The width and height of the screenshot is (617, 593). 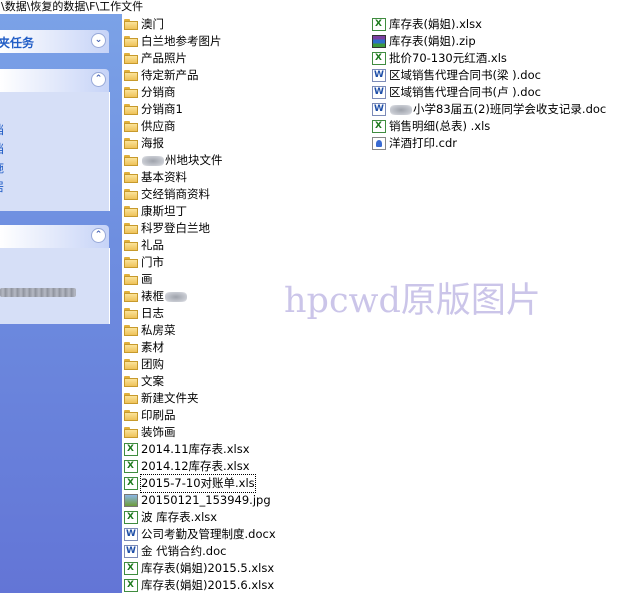 I want to click on file-name: 待定新产品, so click(x=170, y=75).